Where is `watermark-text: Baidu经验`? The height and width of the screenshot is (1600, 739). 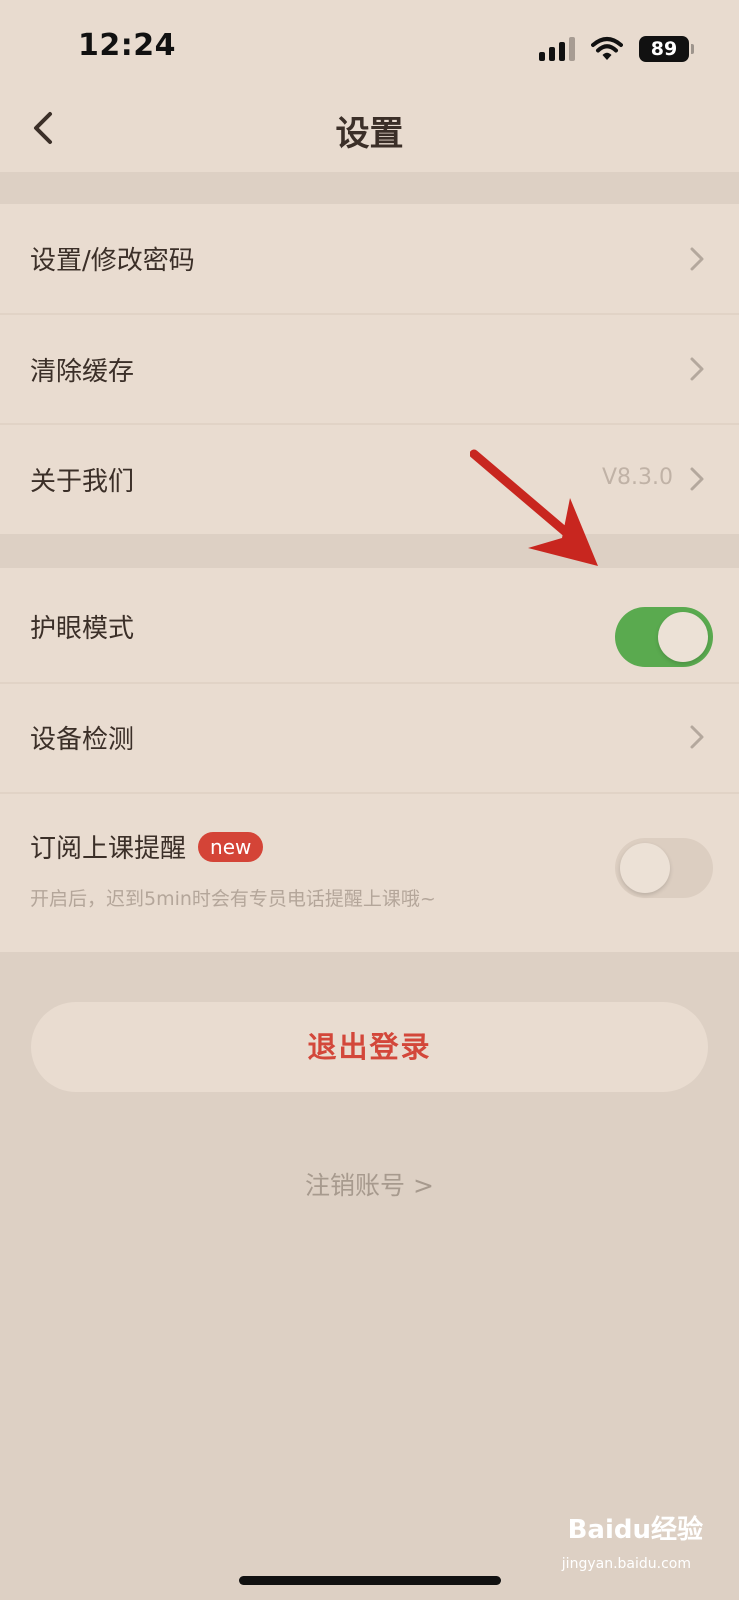 watermark-text: Baidu经验 is located at coordinates (635, 1530).